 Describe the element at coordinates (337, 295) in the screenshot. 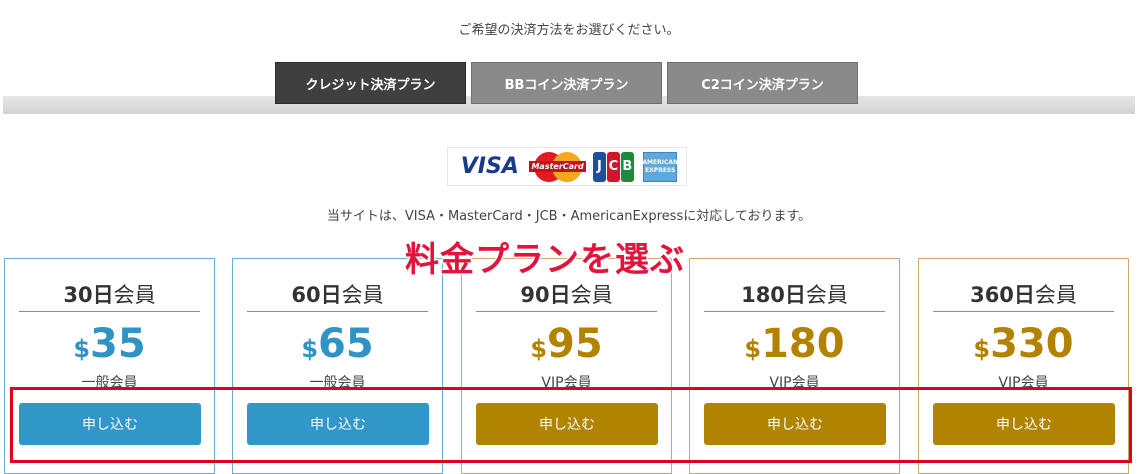

I see `plan-name: 60日会員` at that location.